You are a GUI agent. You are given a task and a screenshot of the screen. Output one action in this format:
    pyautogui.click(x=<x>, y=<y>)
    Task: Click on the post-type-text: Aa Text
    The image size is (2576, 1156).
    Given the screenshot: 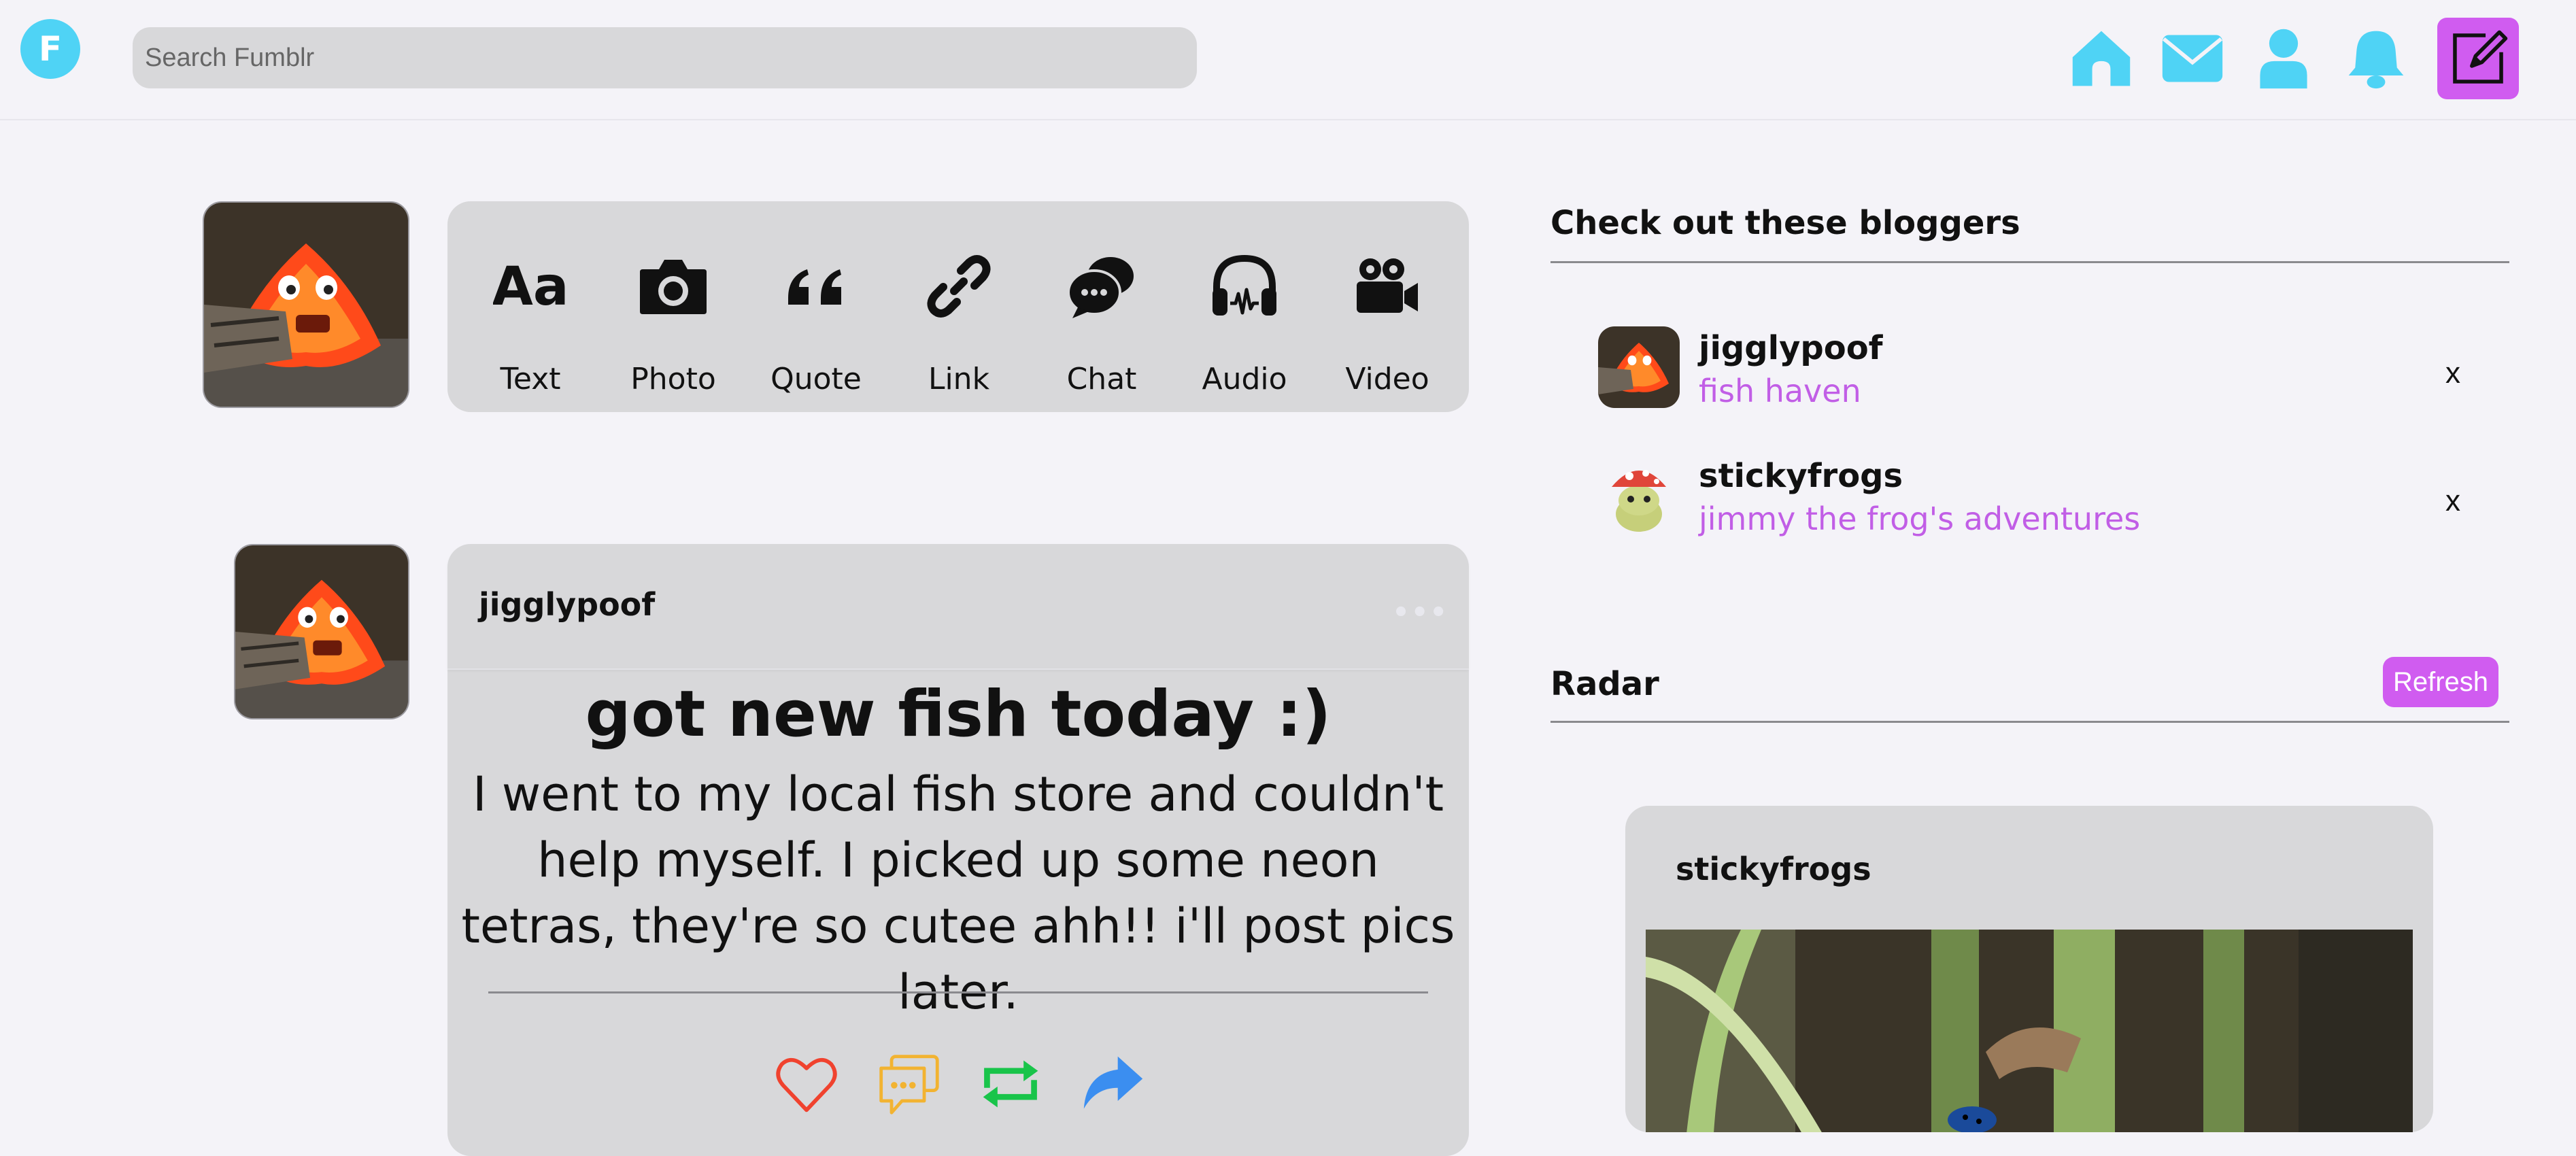 What is the action you would take?
    pyautogui.click(x=530, y=307)
    